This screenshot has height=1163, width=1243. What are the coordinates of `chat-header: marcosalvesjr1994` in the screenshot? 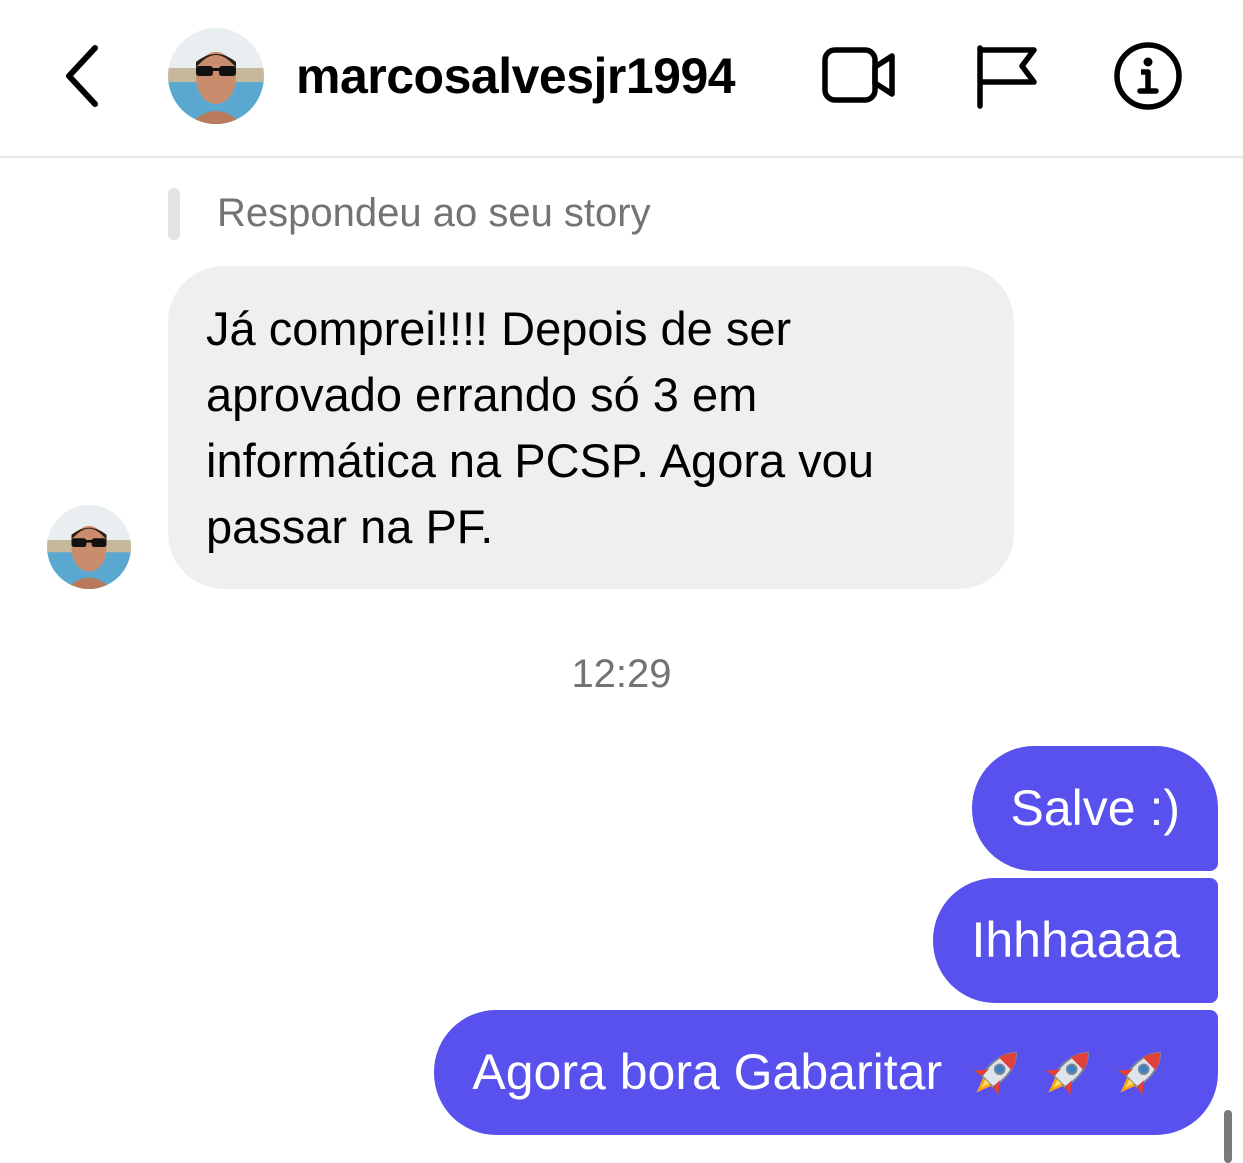 It's located at (621, 79).